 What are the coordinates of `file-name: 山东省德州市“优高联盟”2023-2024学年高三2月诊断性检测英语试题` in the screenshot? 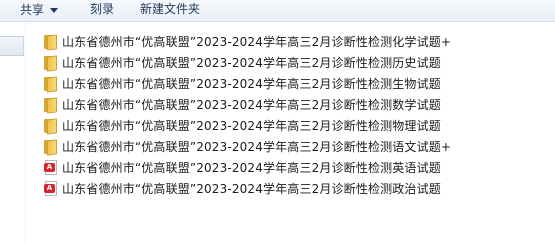 It's located at (251, 168).